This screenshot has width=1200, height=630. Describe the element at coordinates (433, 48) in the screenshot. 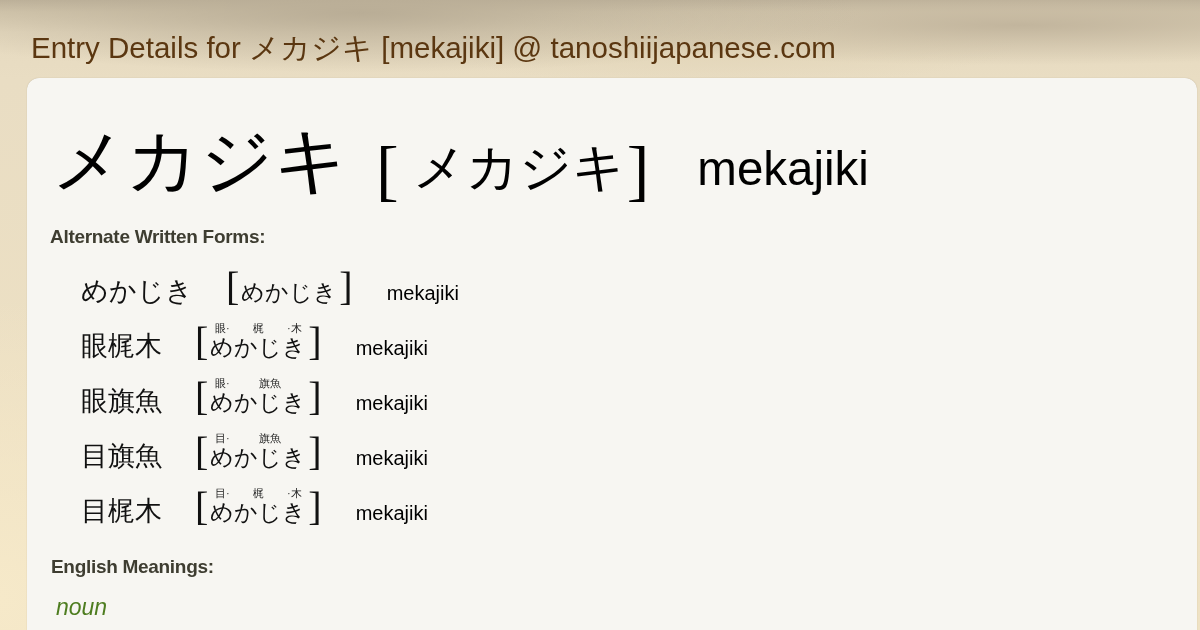

I see `page-title: Entry Details for メカジキ [mekajiki] @ tanoshiijapanese.com` at that location.